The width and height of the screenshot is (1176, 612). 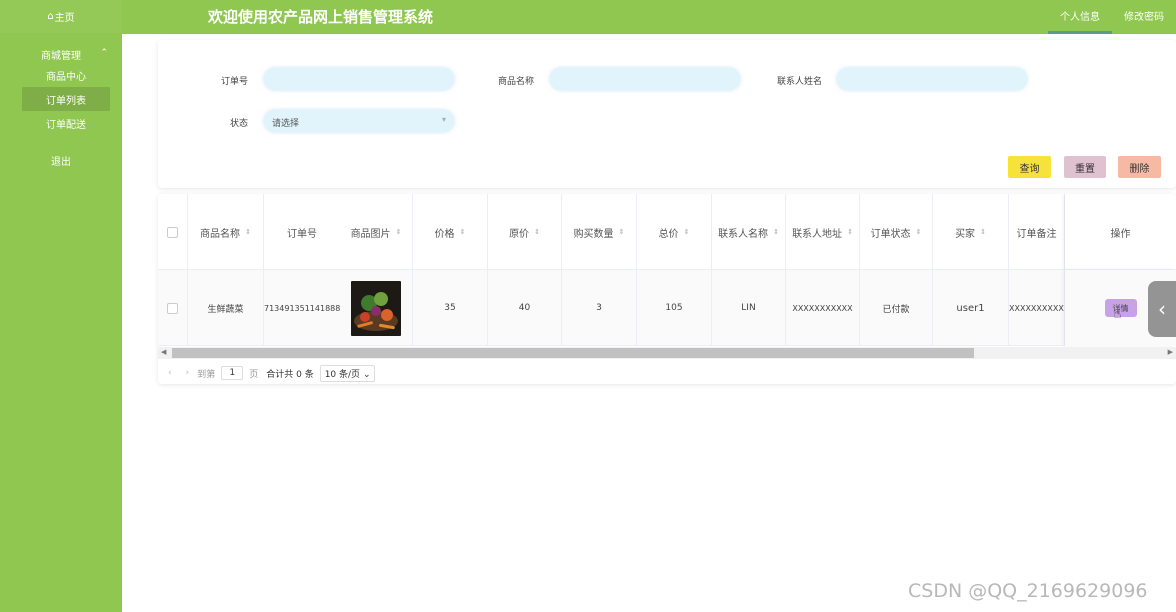 I want to click on cell-product-name: 生鲜蔬菜, so click(x=226, y=308).